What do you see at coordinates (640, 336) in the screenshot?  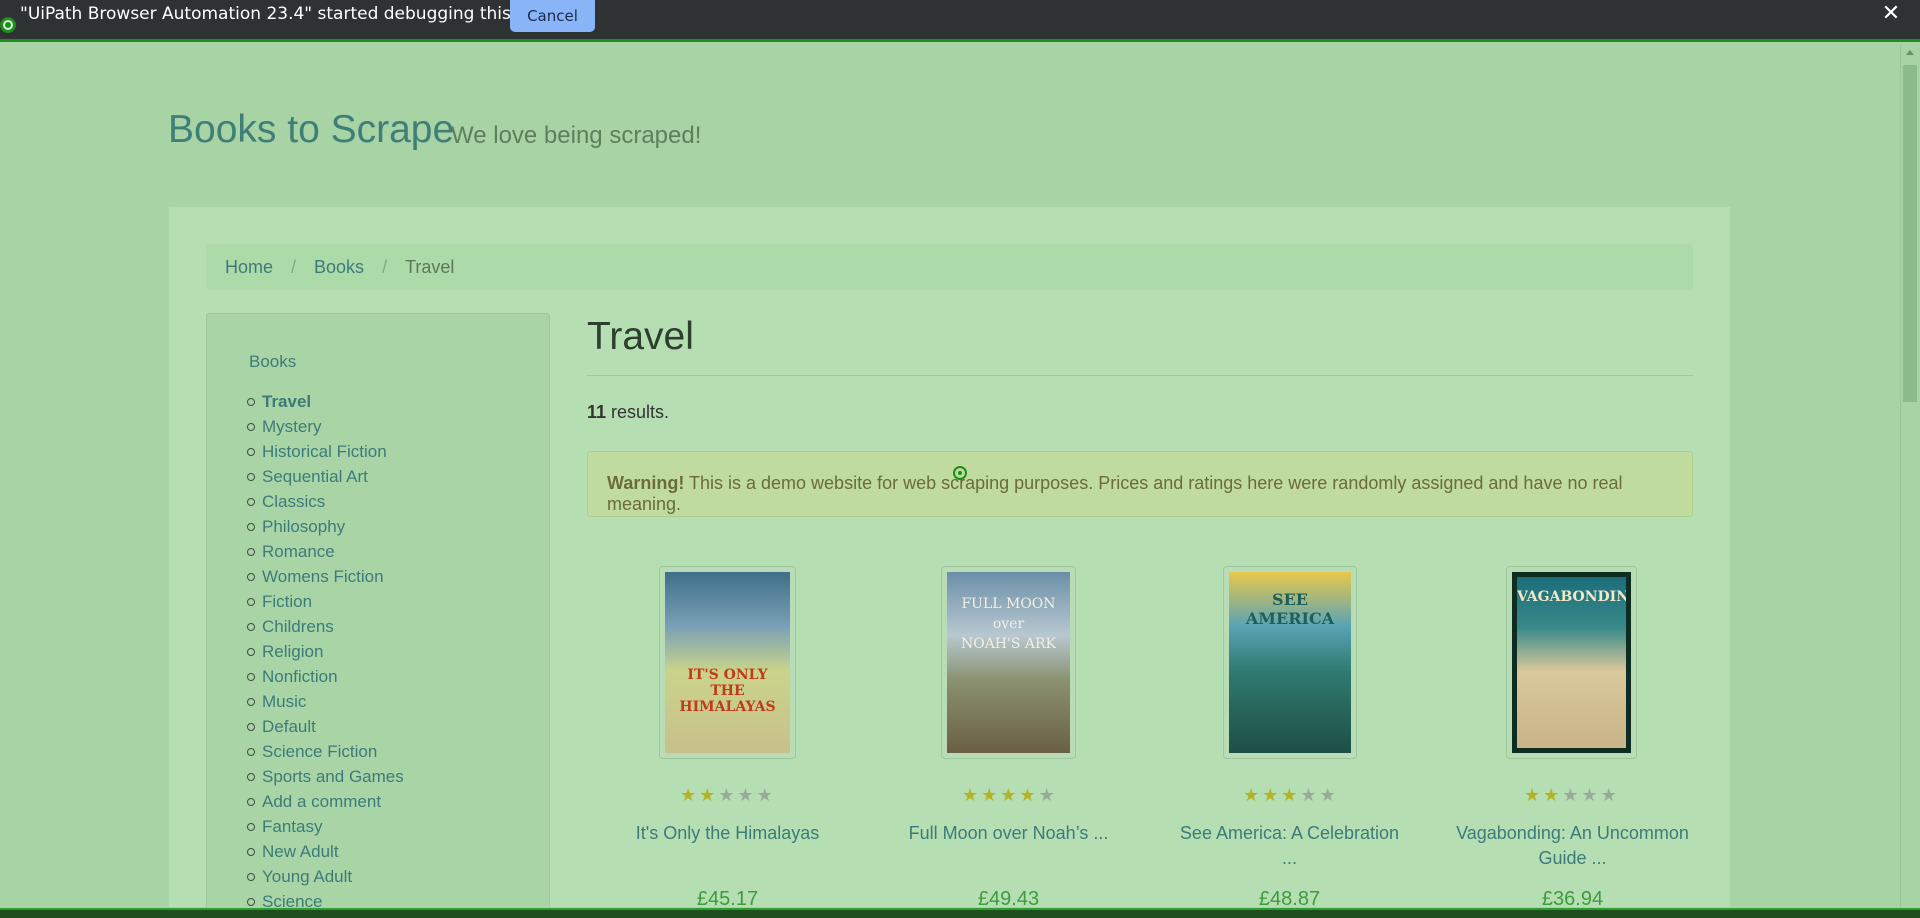 I see `page-title: Travel` at bounding box center [640, 336].